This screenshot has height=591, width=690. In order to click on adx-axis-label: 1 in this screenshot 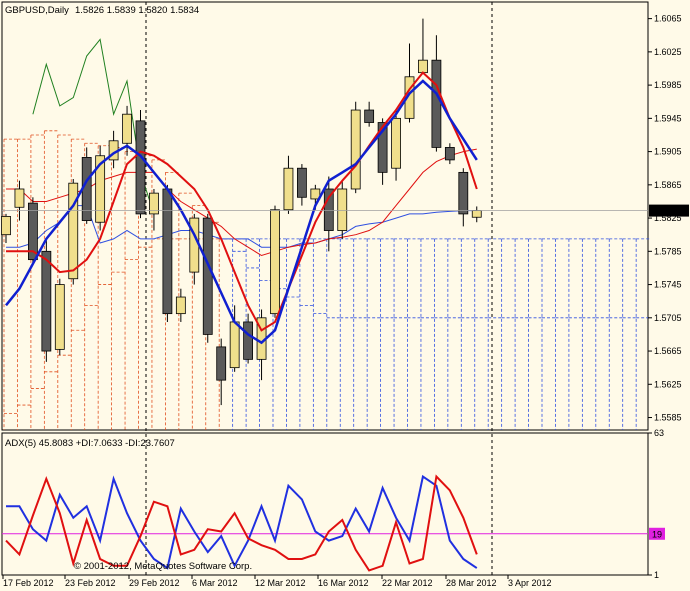, I will do `click(656, 575)`.